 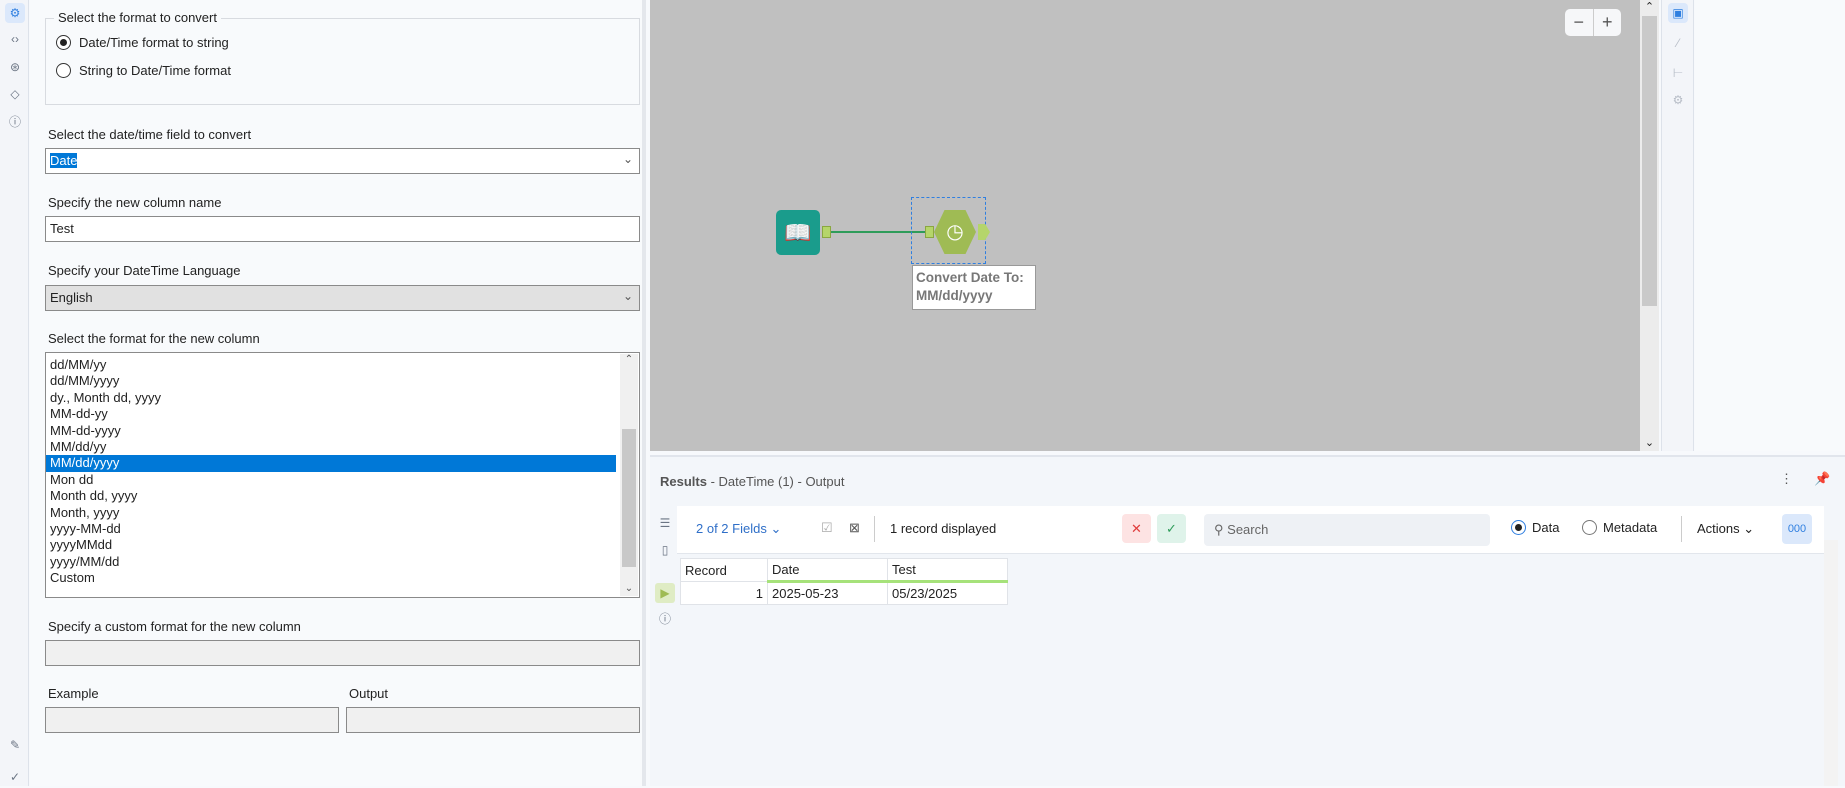 What do you see at coordinates (331, 398) in the screenshot?
I see `format-option: dy., Month dd, yyyy` at bounding box center [331, 398].